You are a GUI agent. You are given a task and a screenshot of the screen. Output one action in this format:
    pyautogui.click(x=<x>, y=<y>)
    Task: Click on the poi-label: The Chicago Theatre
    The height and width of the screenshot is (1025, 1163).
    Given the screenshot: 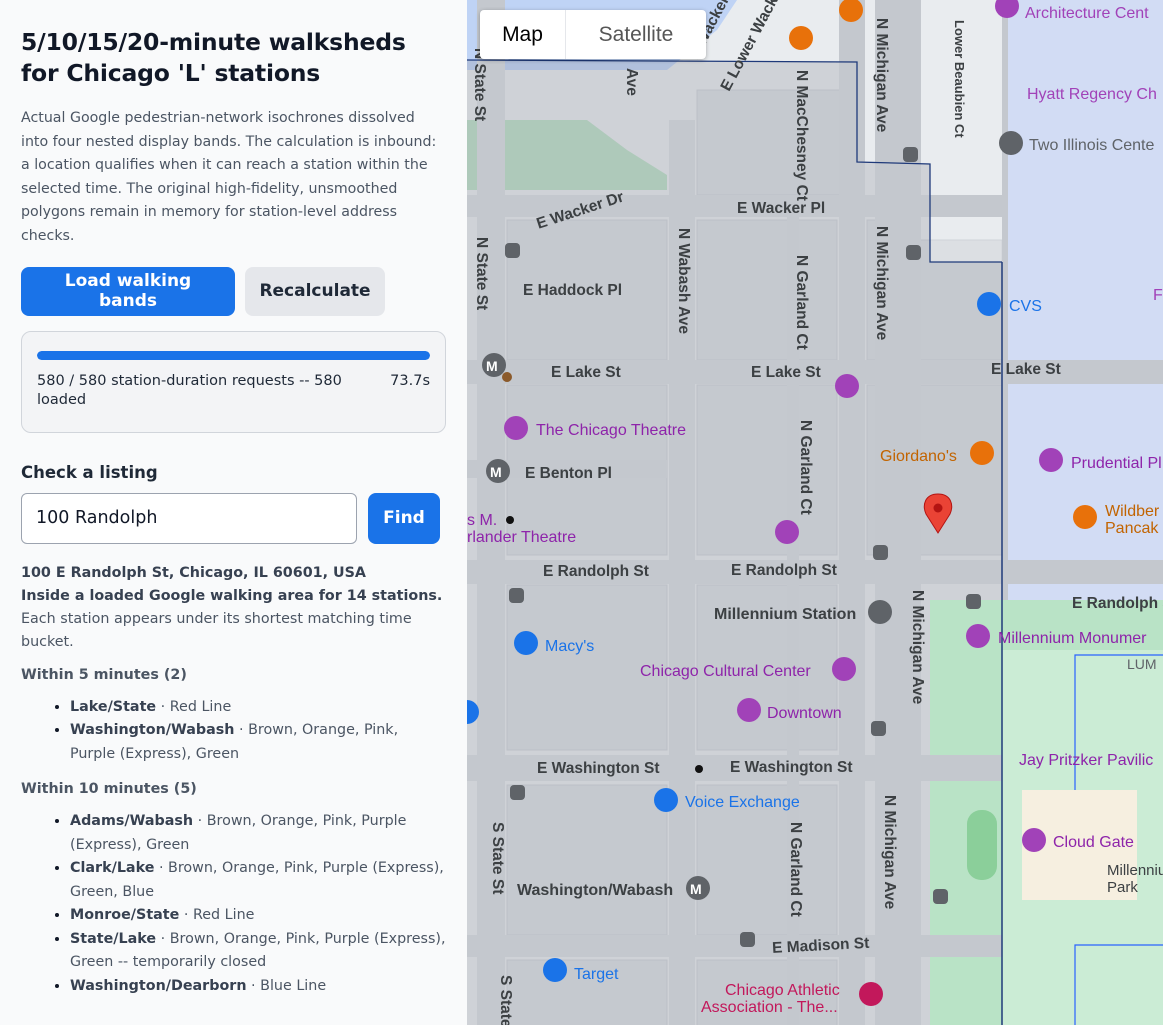 What is the action you would take?
    pyautogui.click(x=611, y=430)
    